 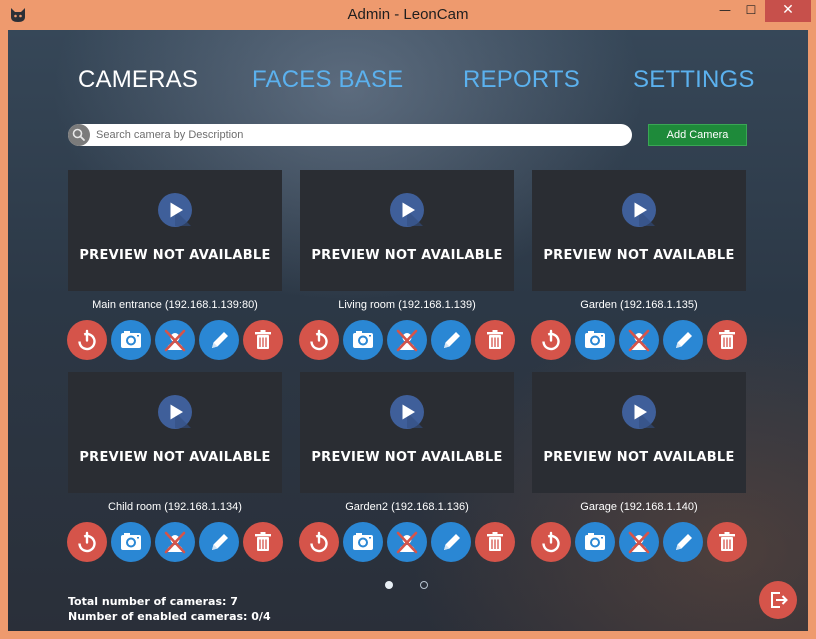 I want to click on window-title: Admin - LeonCam, so click(x=408, y=14).